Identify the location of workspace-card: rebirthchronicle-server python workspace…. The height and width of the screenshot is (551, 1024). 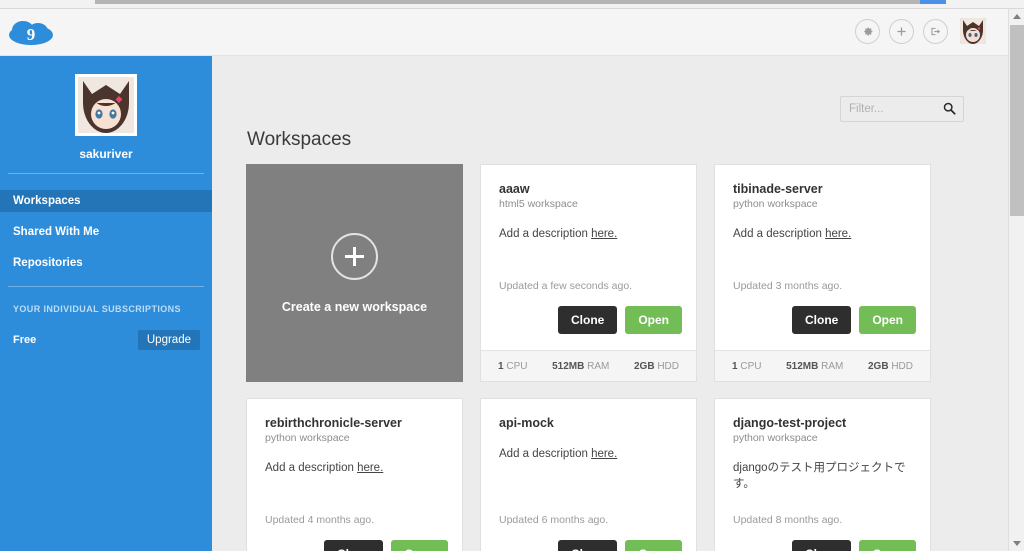
(354, 474).